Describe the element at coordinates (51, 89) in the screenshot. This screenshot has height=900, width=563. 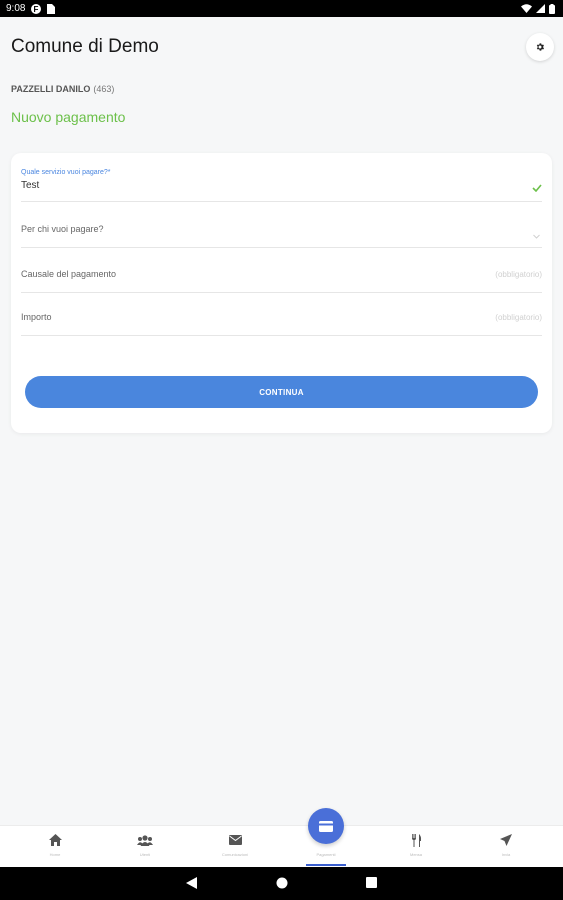
I see `user-name: PAZZELLI DANILO` at that location.